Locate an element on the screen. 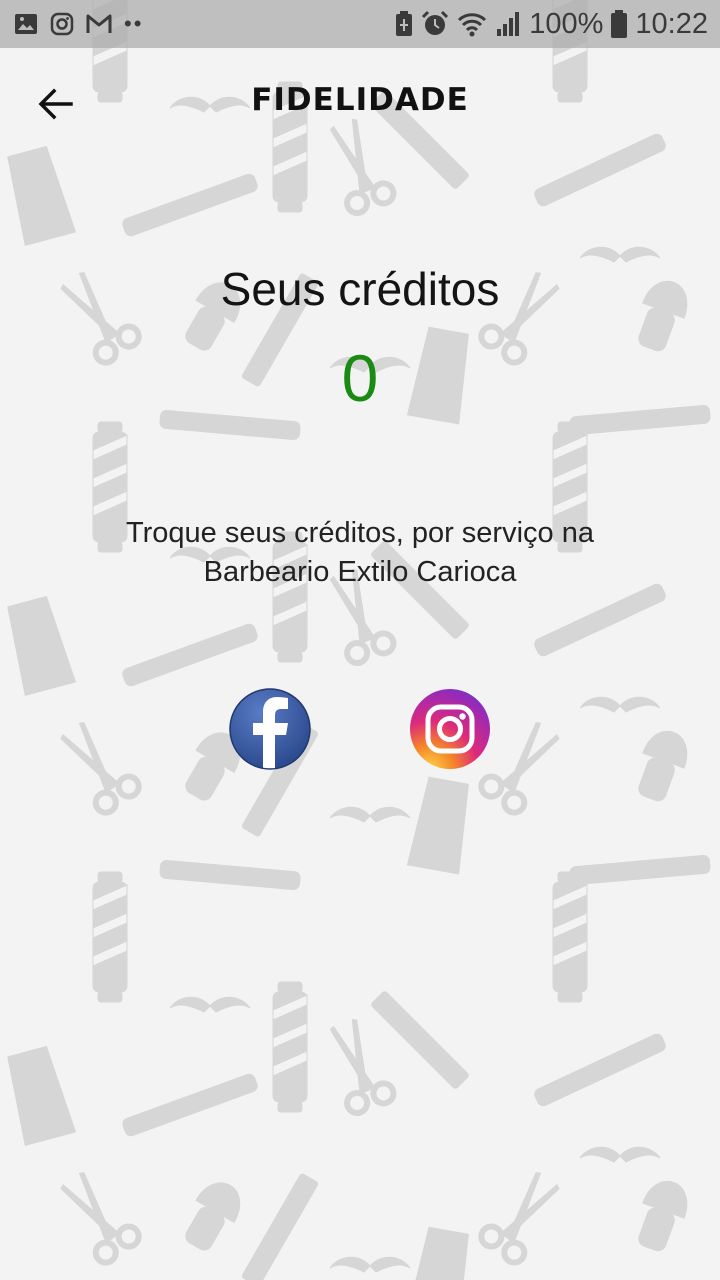 This screenshot has width=720, height=1280. instagram-button is located at coordinates (450, 729).